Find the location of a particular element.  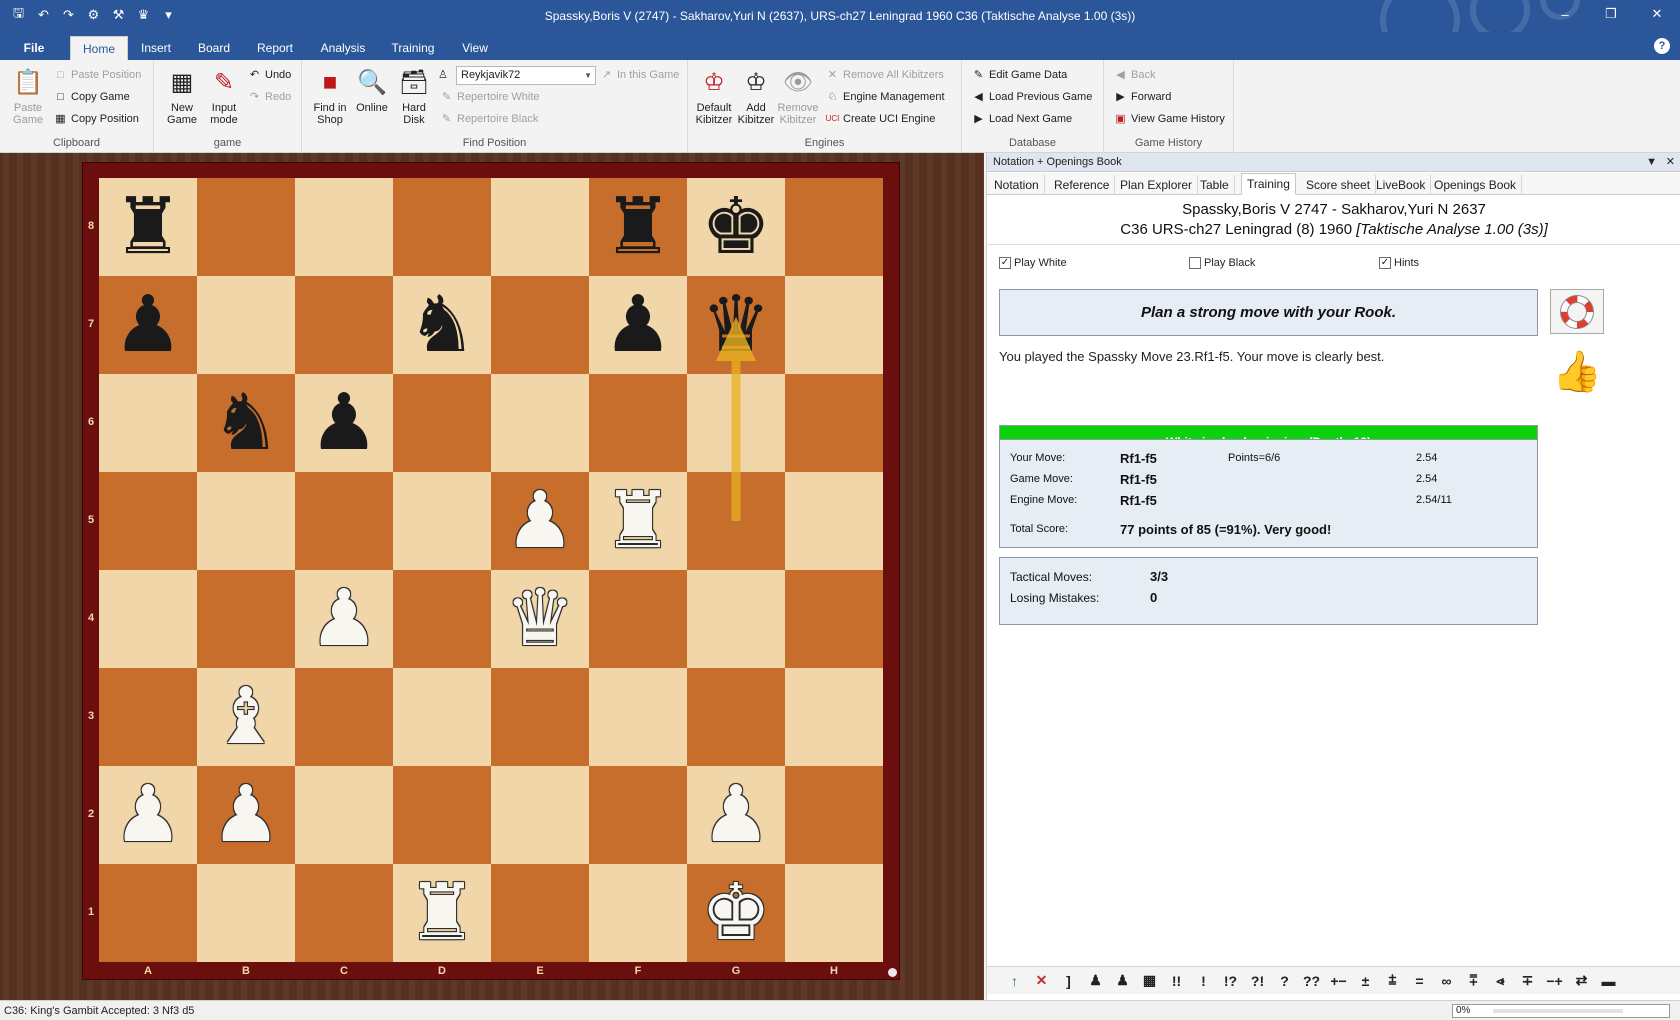

help-icon: ? is located at coordinates (1662, 46).